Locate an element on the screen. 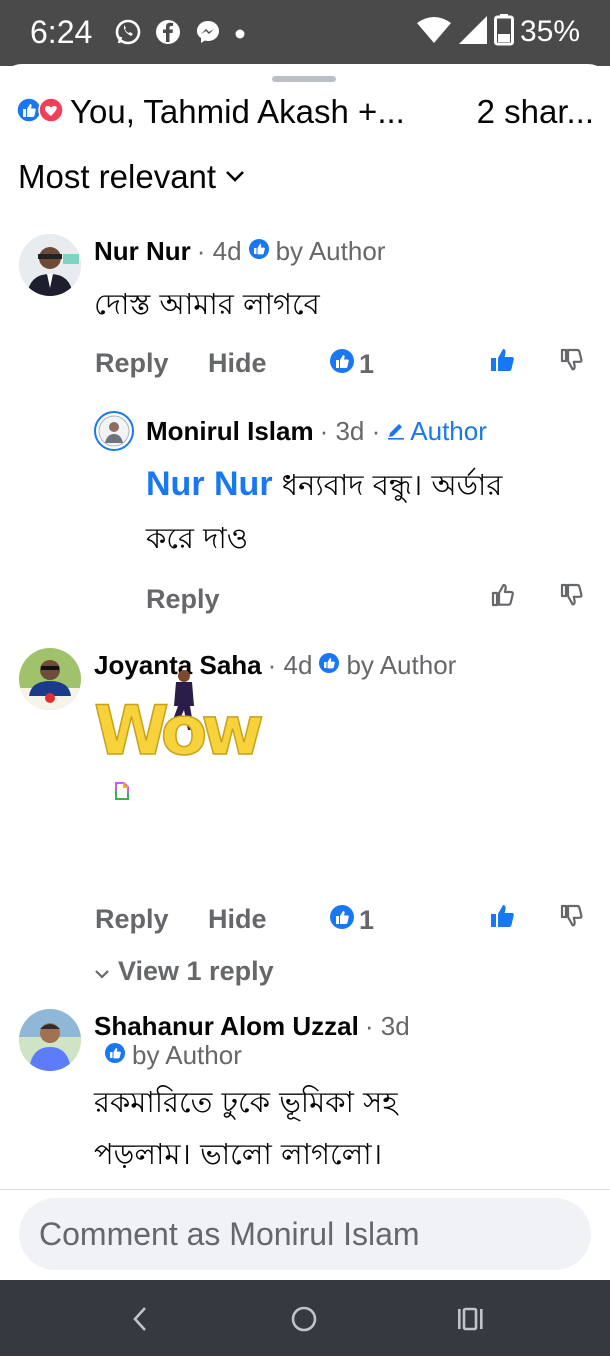  system-icons: 35% is located at coordinates (498, 32).